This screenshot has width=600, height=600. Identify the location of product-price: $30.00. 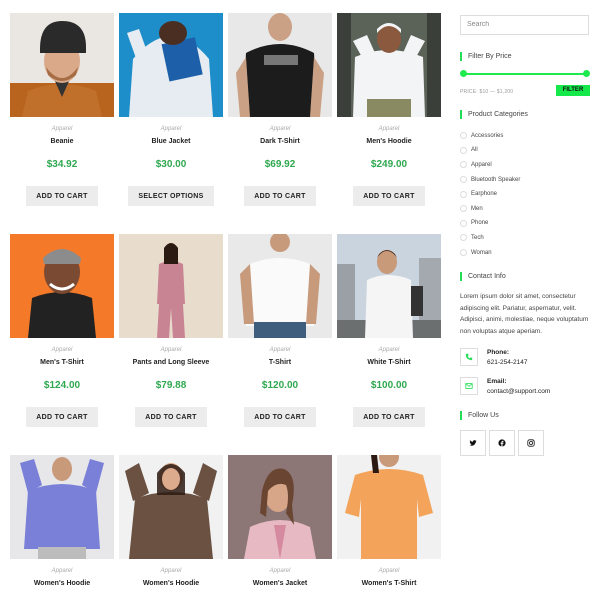
(171, 164).